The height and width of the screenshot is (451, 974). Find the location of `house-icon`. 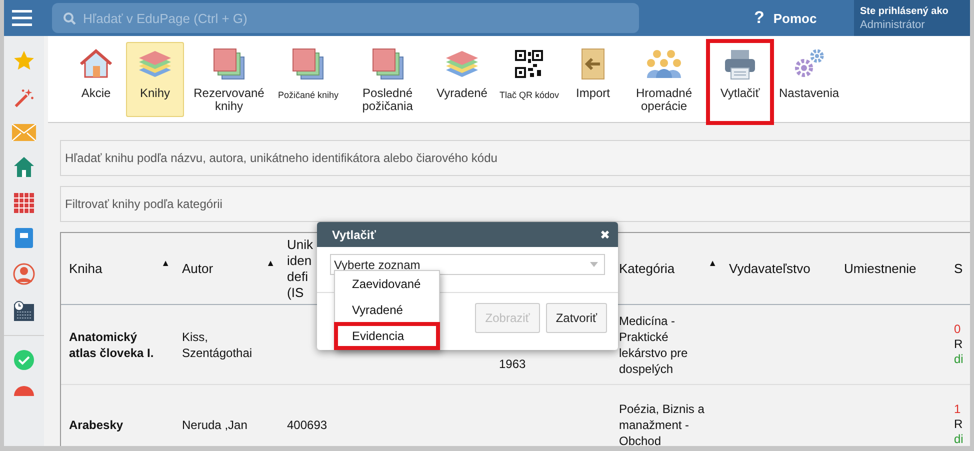

house-icon is located at coordinates (96, 64).